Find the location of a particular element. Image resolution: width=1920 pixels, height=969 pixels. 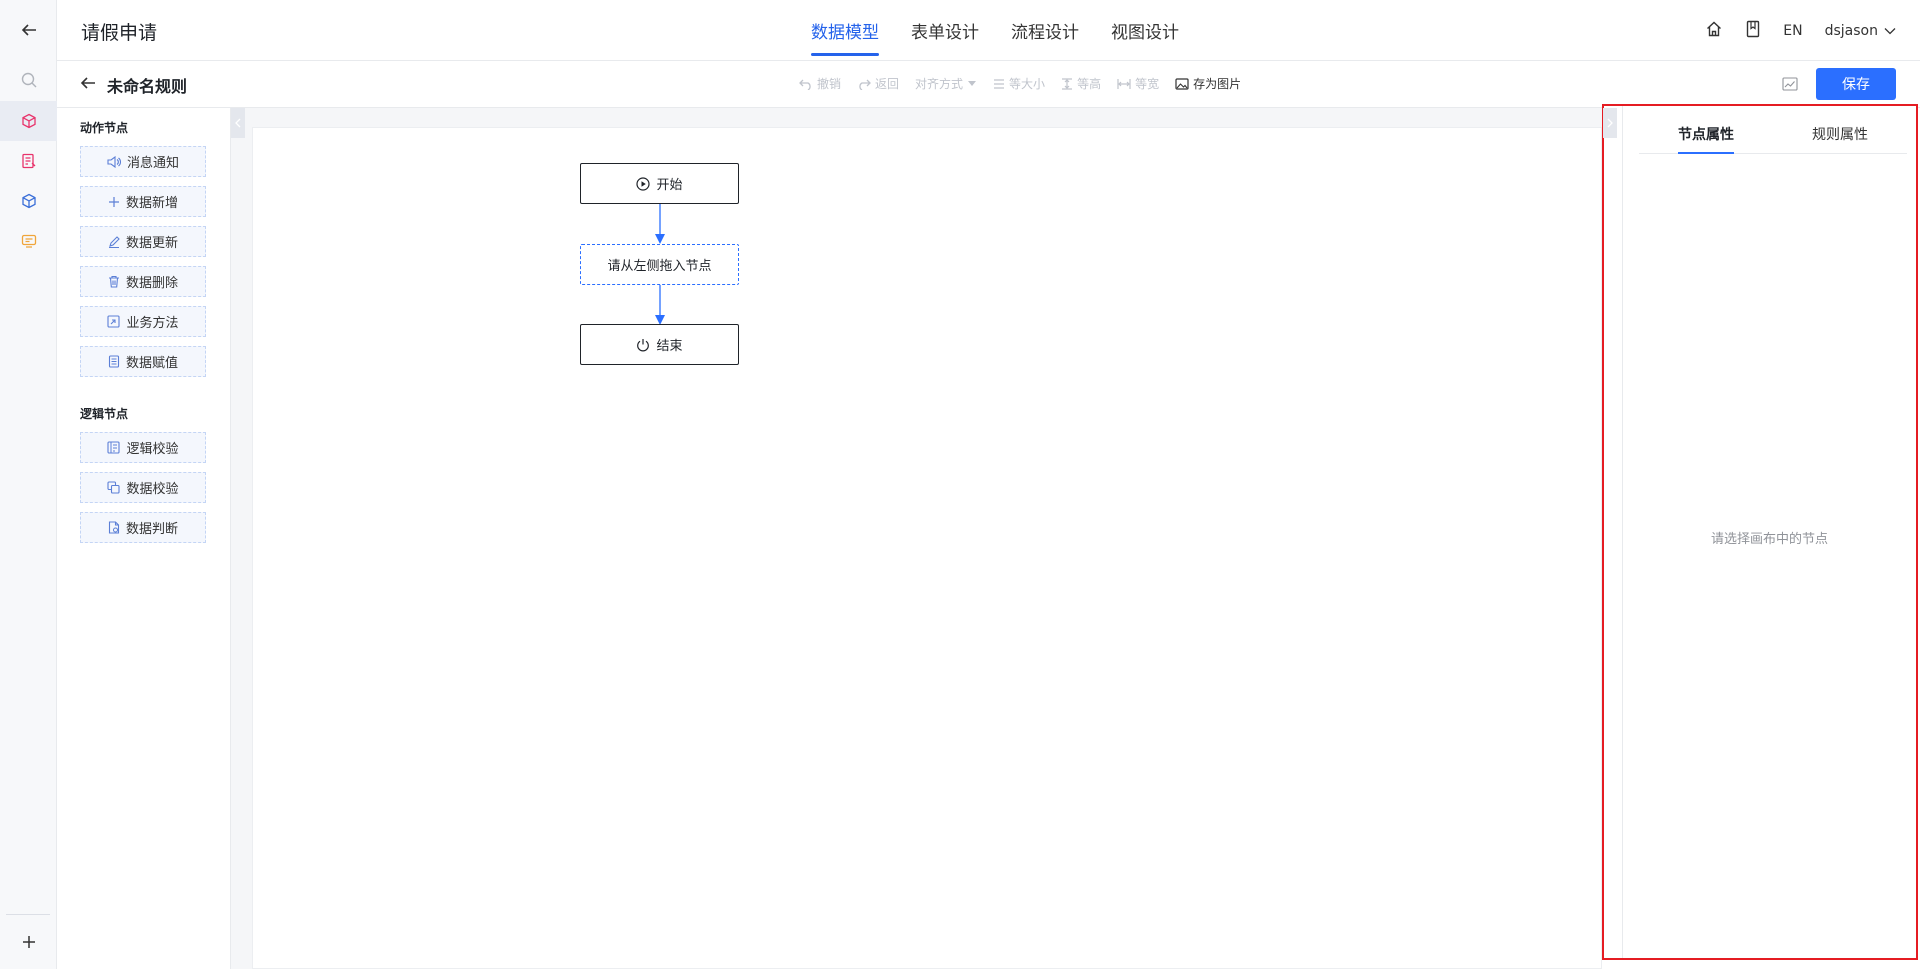

editor-toolbar: 未命名规则 撤销 返回 对齐方式 等大小 等高 等宽 存为图片 保存 is located at coordinates (988, 84).